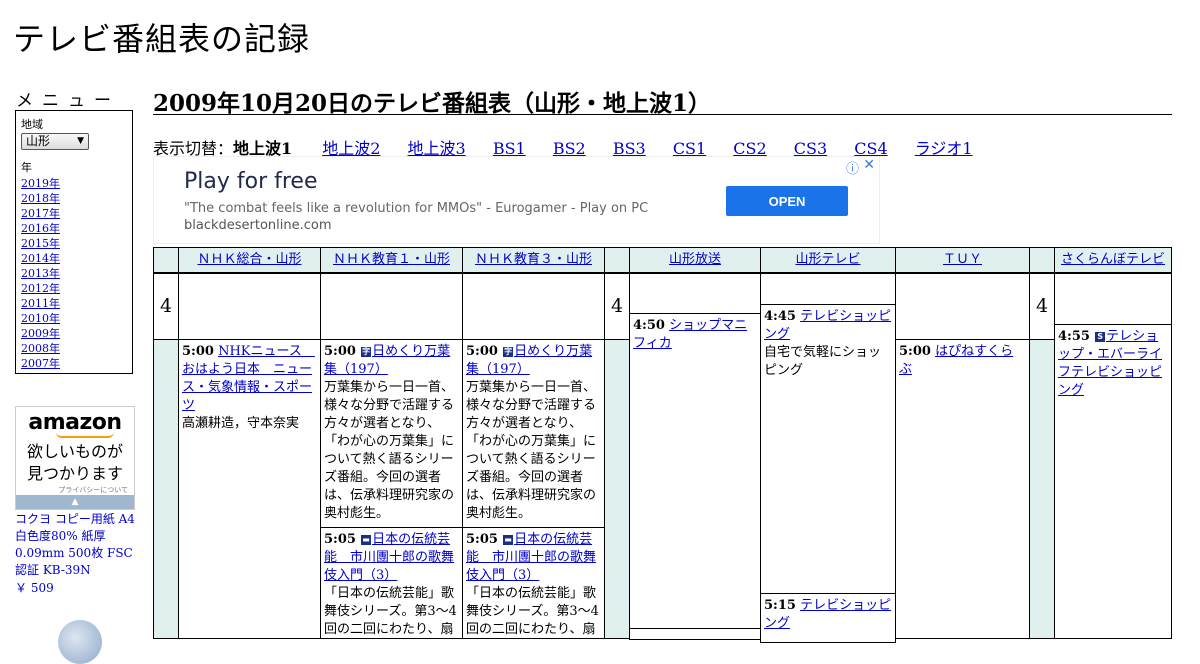 The width and height of the screenshot is (1200, 664). What do you see at coordinates (391, 260) in the screenshot?
I see `channel-header-nhk-edu1: ＮＨＫ教育１・山形` at bounding box center [391, 260].